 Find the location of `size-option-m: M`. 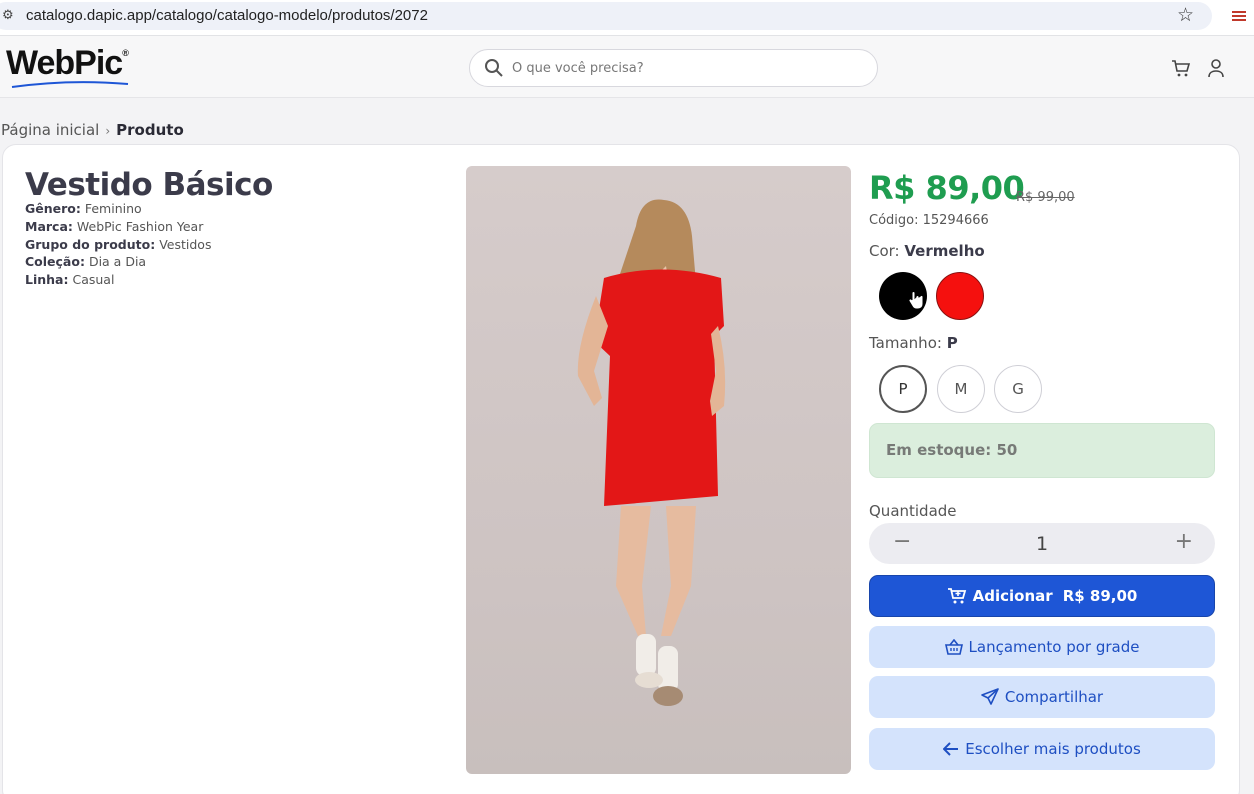

size-option-m: M is located at coordinates (961, 389).